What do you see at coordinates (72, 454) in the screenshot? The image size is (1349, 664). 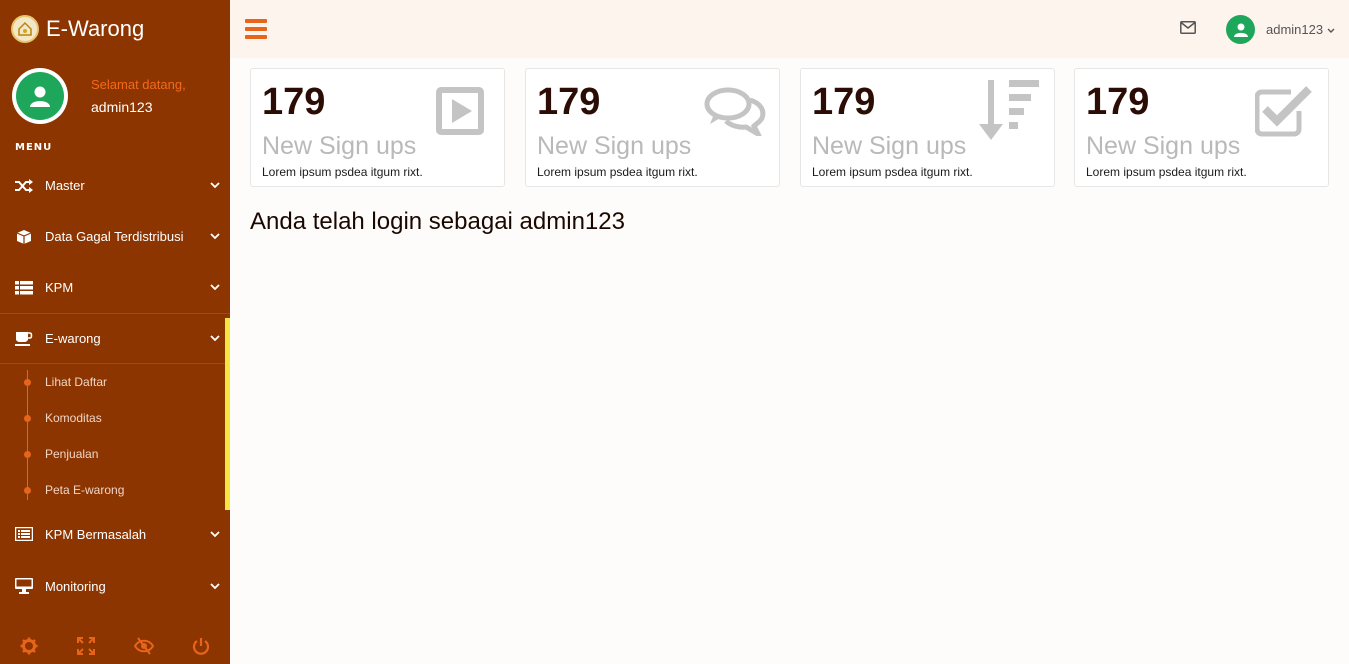 I see `submenu-label: Penjualan` at bounding box center [72, 454].